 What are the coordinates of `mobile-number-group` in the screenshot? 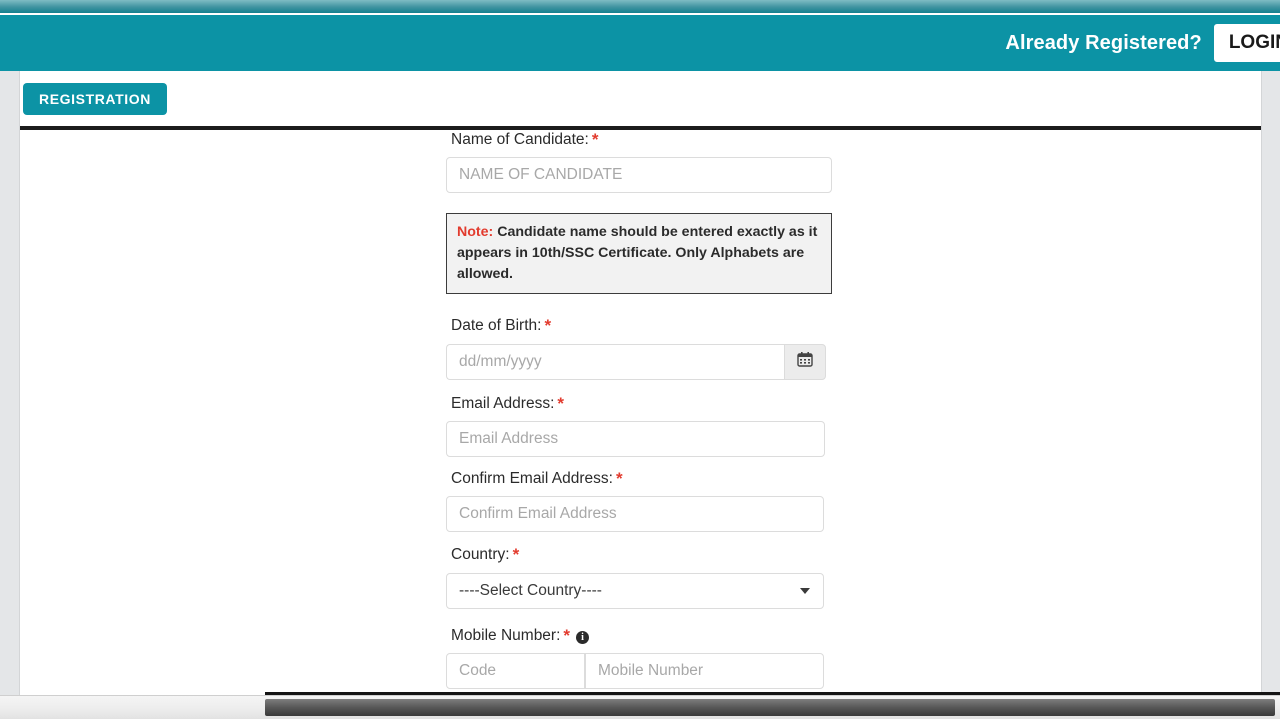 It's located at (656, 671).